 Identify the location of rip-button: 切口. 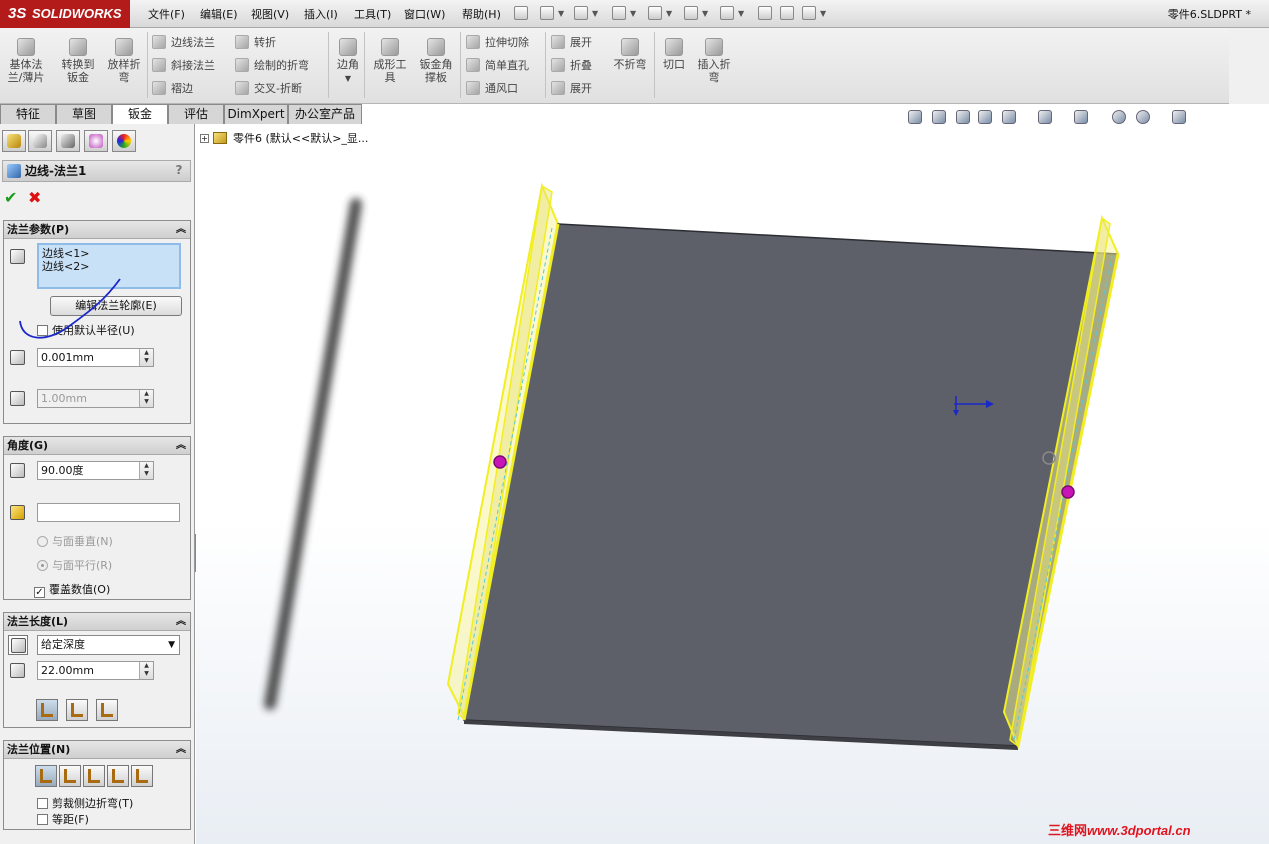
(674, 54).